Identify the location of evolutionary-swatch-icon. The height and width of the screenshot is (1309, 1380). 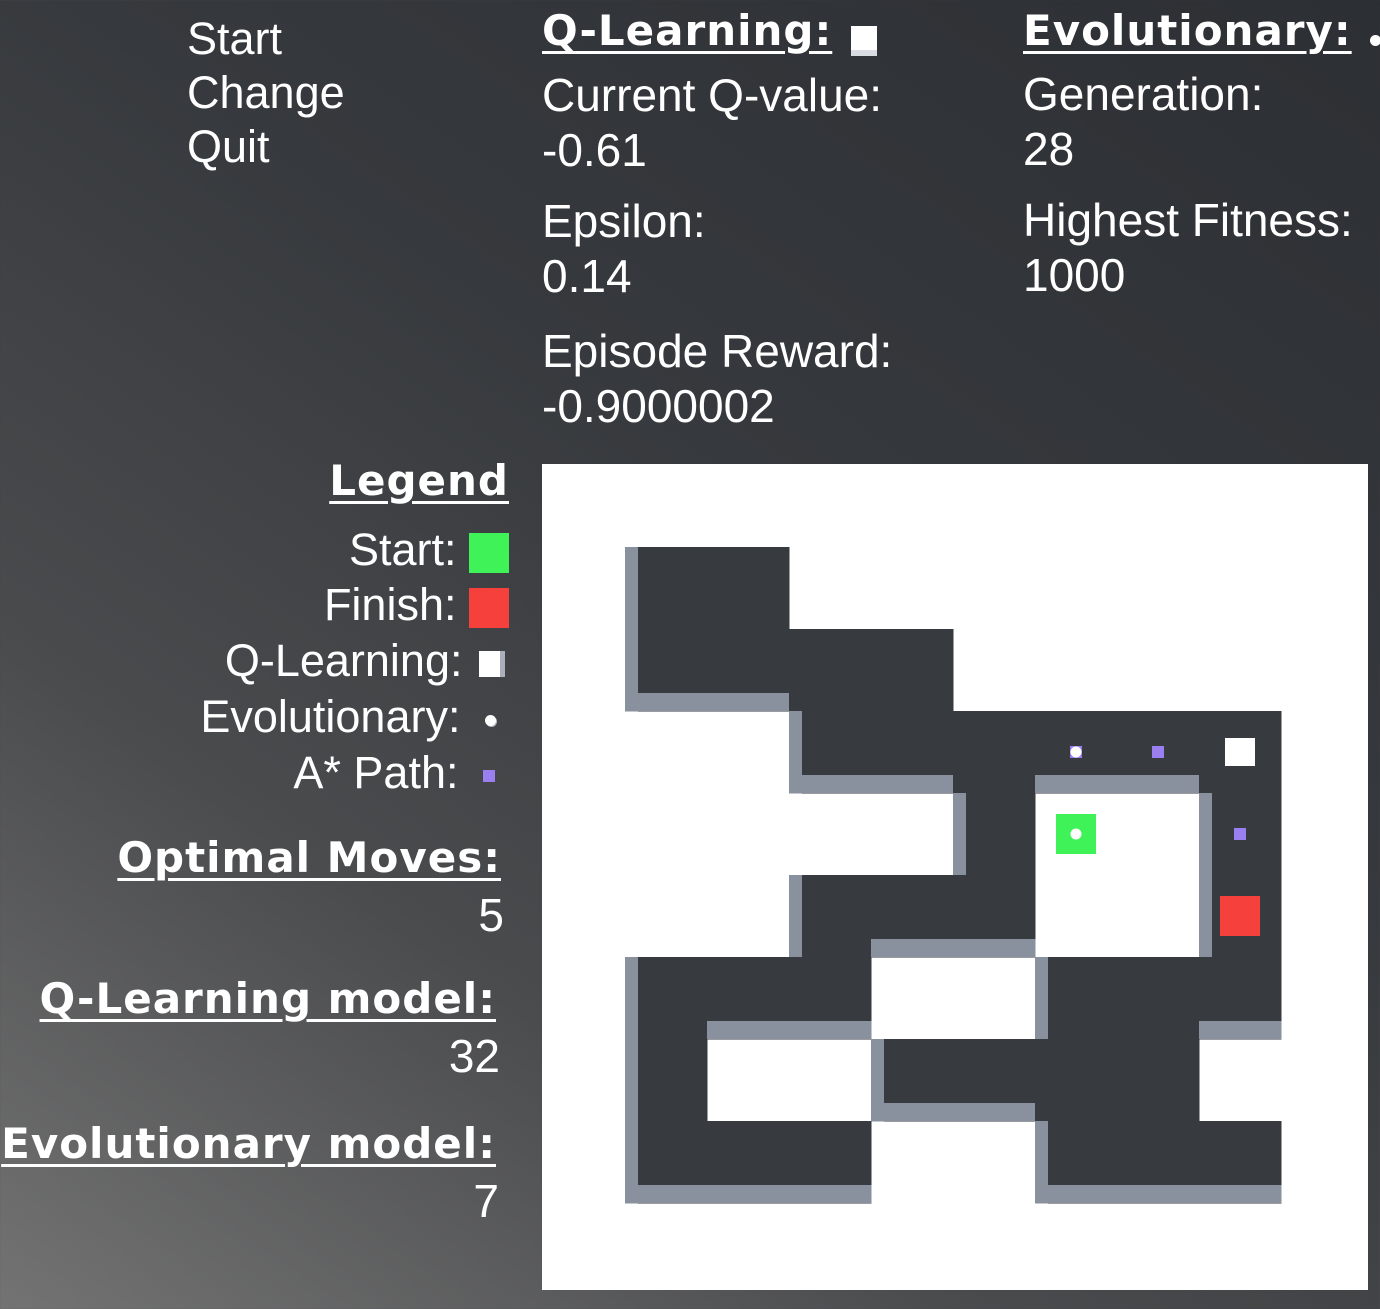
(490, 720).